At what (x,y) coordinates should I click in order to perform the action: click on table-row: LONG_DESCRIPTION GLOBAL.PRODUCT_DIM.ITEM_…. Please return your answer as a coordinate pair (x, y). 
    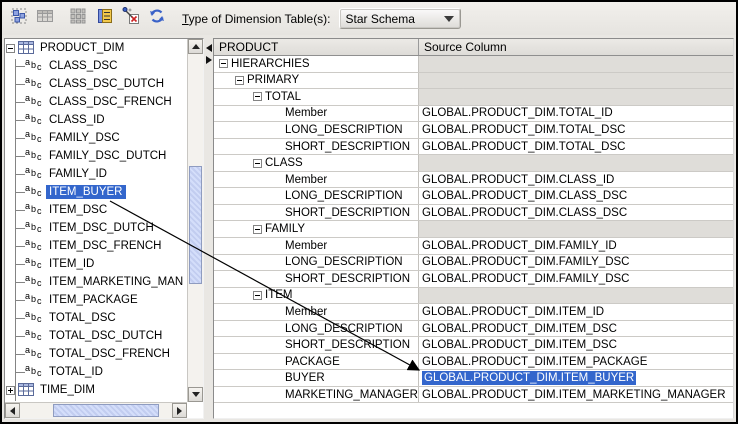
    Looking at the image, I should click on (473, 329).